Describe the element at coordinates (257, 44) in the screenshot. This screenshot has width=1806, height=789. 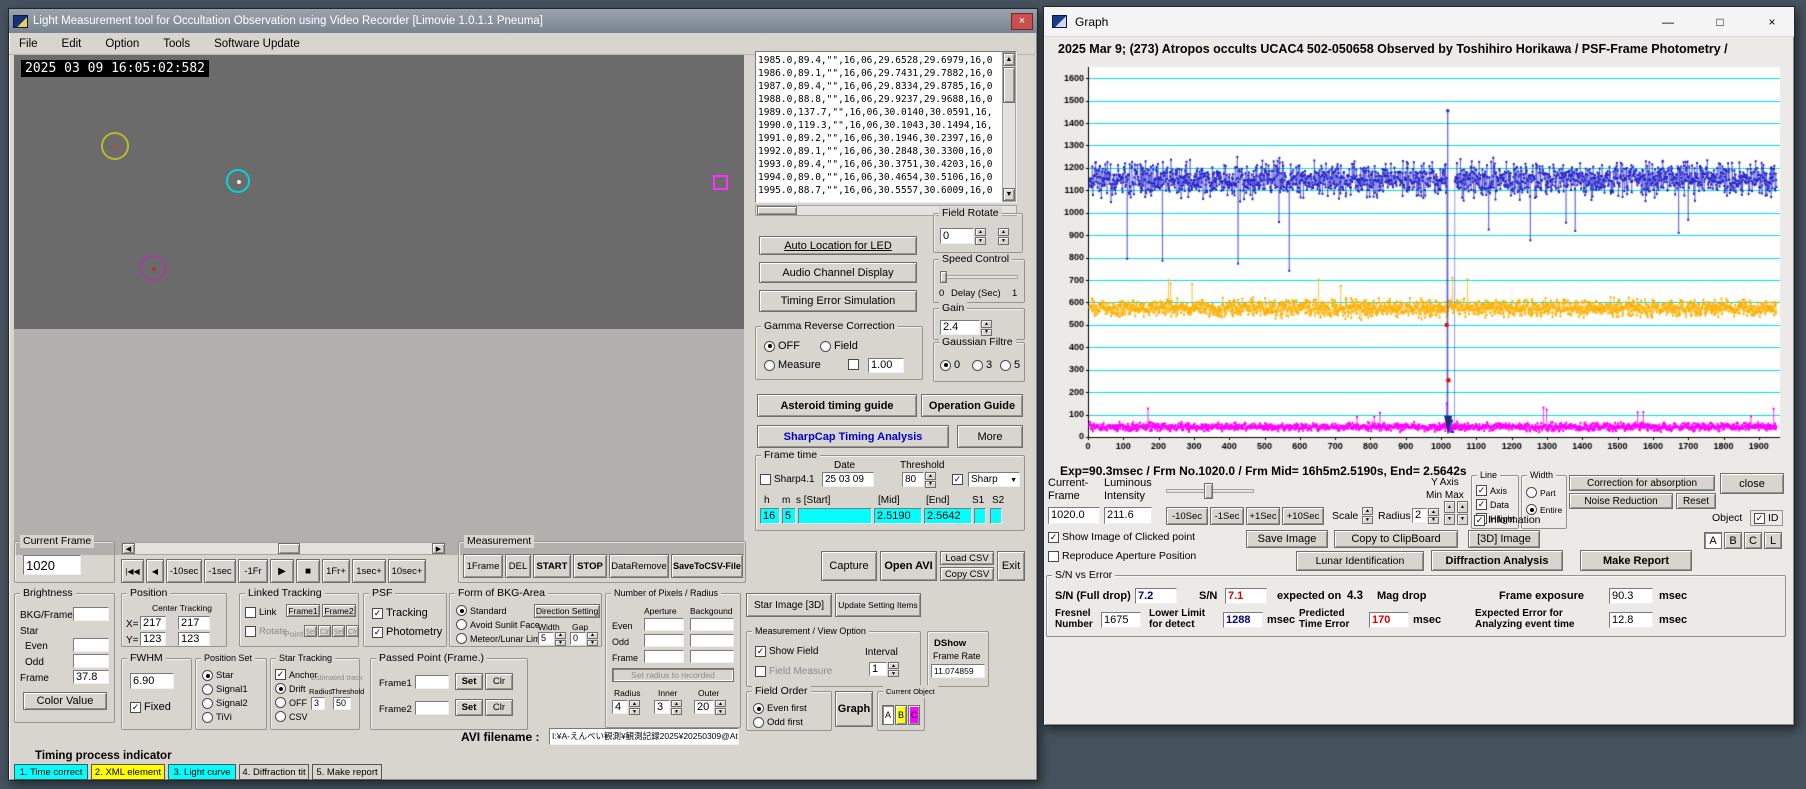
I see `menu-software-update: Software Update` at that location.